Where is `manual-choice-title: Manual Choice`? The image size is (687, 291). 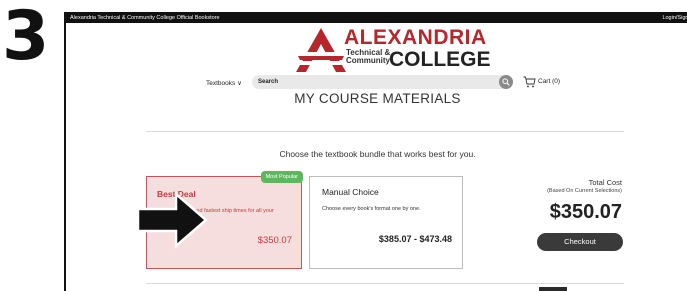
manual-choice-title: Manual Choice is located at coordinates (350, 192).